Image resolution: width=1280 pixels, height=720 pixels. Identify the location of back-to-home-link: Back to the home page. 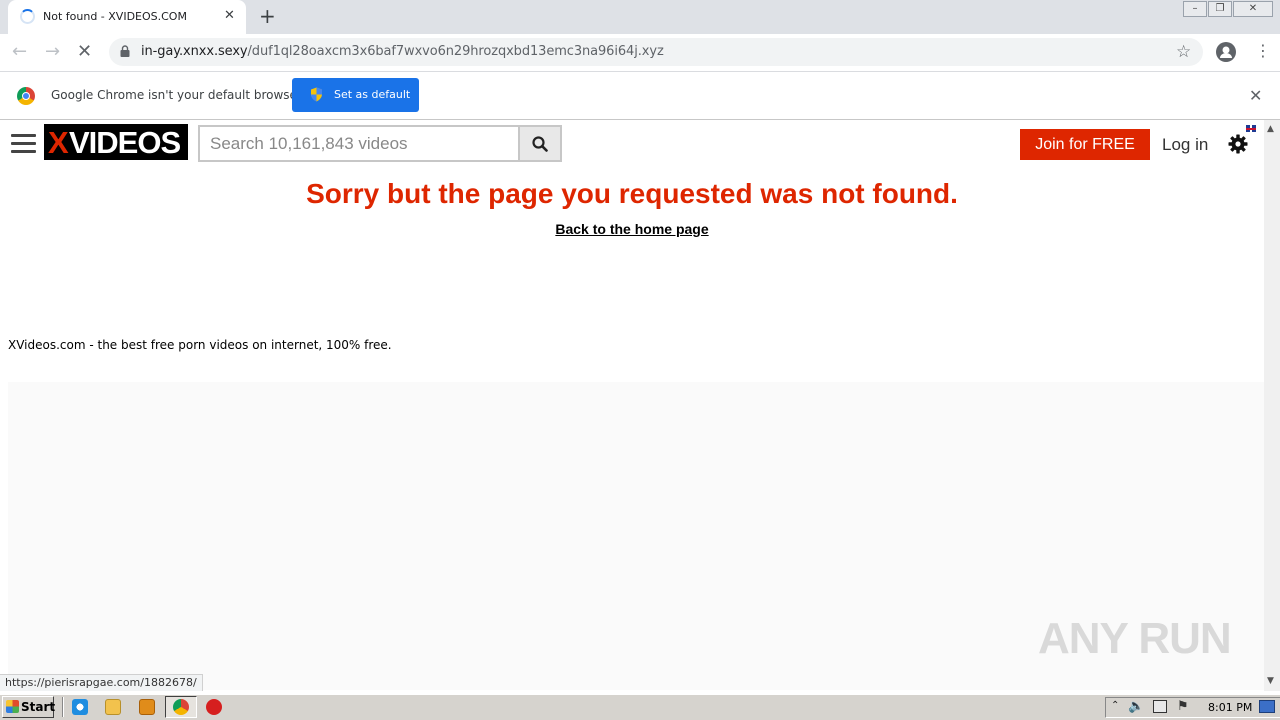
(631, 229).